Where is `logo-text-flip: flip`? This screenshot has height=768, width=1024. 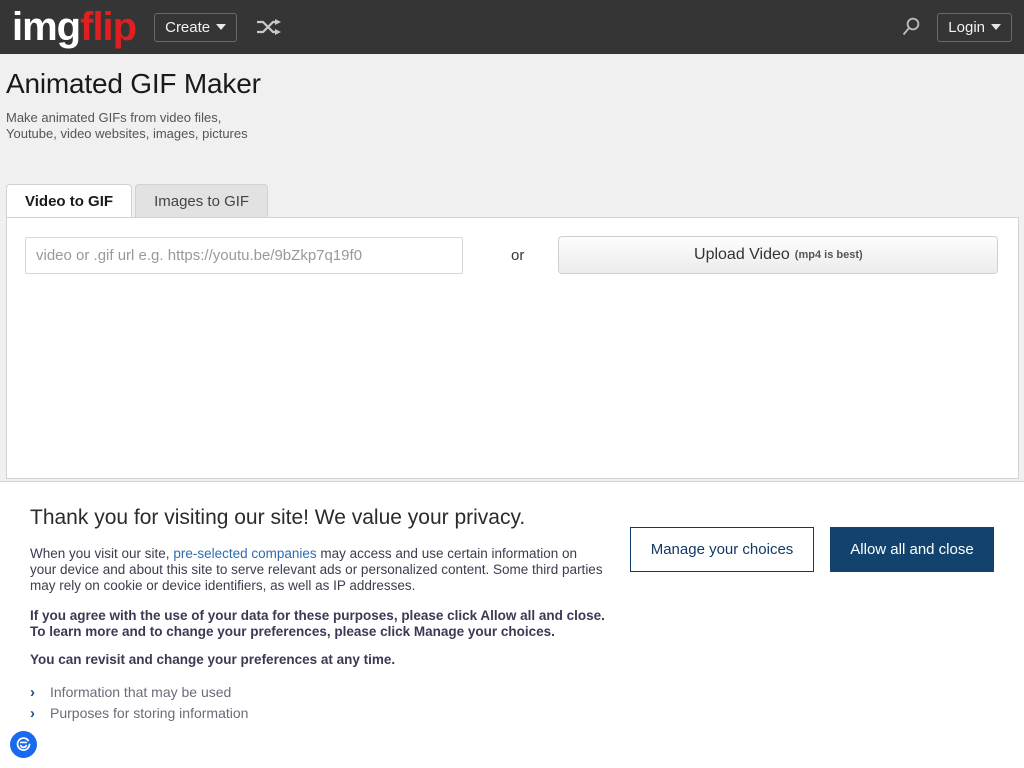
logo-text-flip: flip is located at coordinates (108, 27).